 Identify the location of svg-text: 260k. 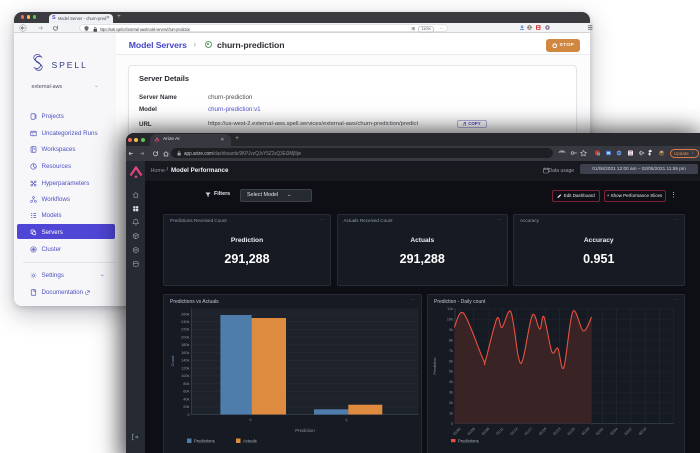
(185, 313).